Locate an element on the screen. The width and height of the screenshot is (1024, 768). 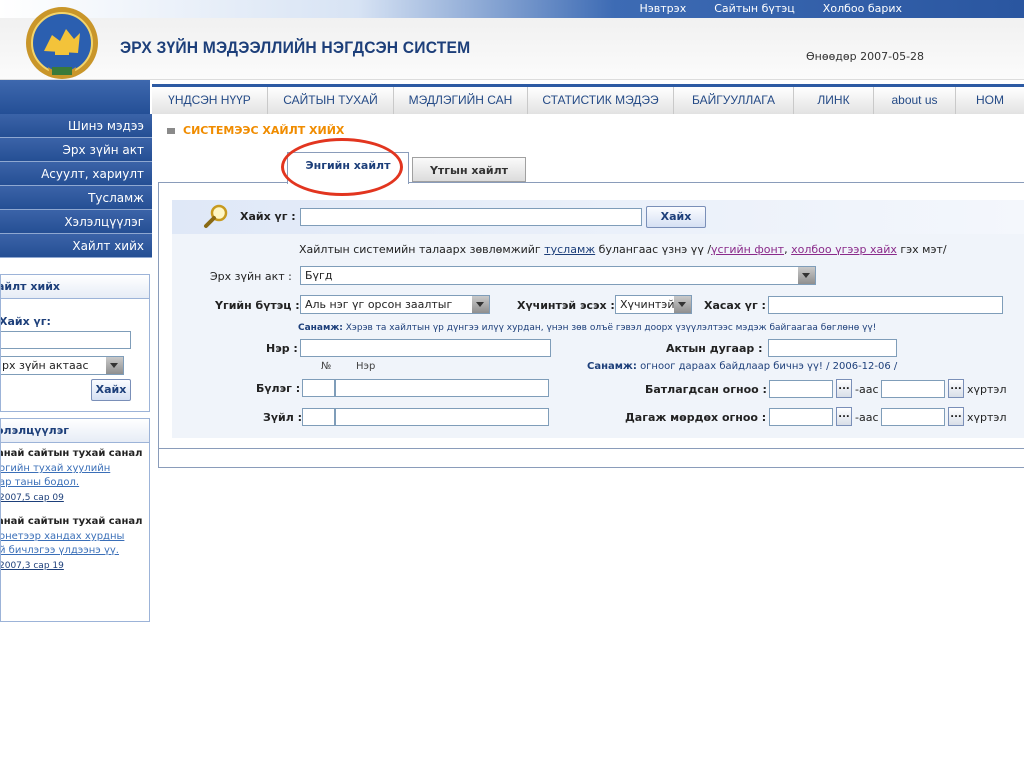
exclude-input is located at coordinates (885, 305).